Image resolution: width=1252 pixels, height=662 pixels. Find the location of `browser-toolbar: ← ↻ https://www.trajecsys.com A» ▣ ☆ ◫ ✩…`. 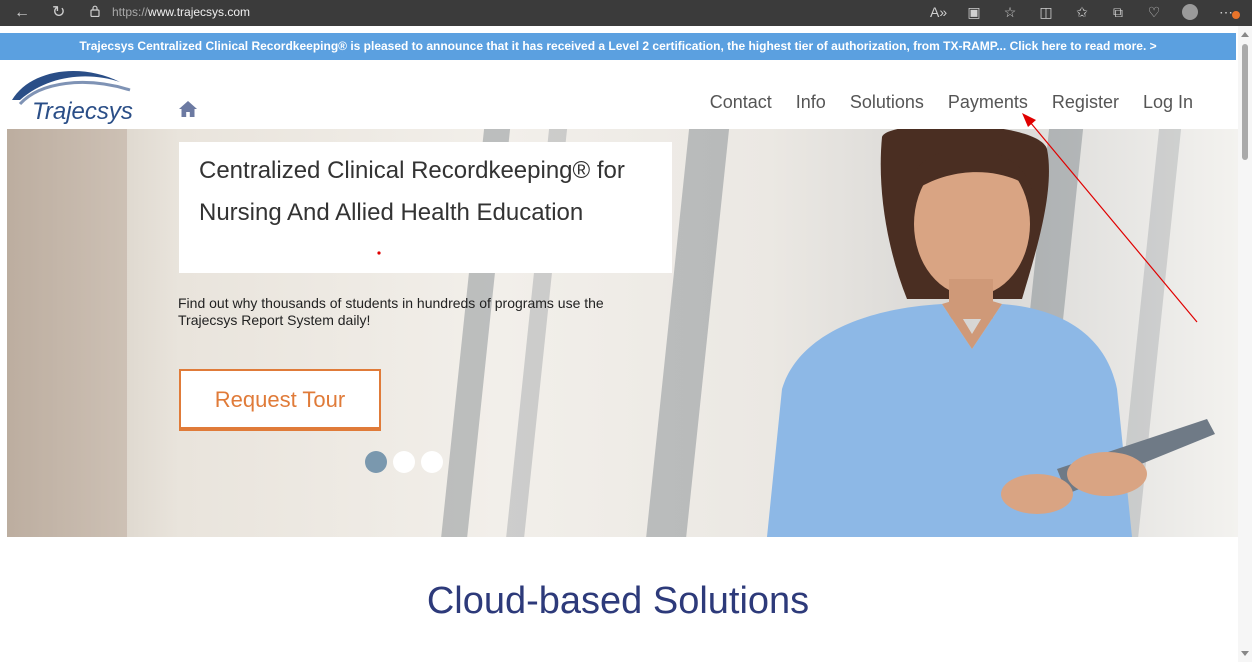

browser-toolbar: ← ↻ https://www.trajecsys.com A» ▣ ☆ ◫ ✩… is located at coordinates (626, 13).